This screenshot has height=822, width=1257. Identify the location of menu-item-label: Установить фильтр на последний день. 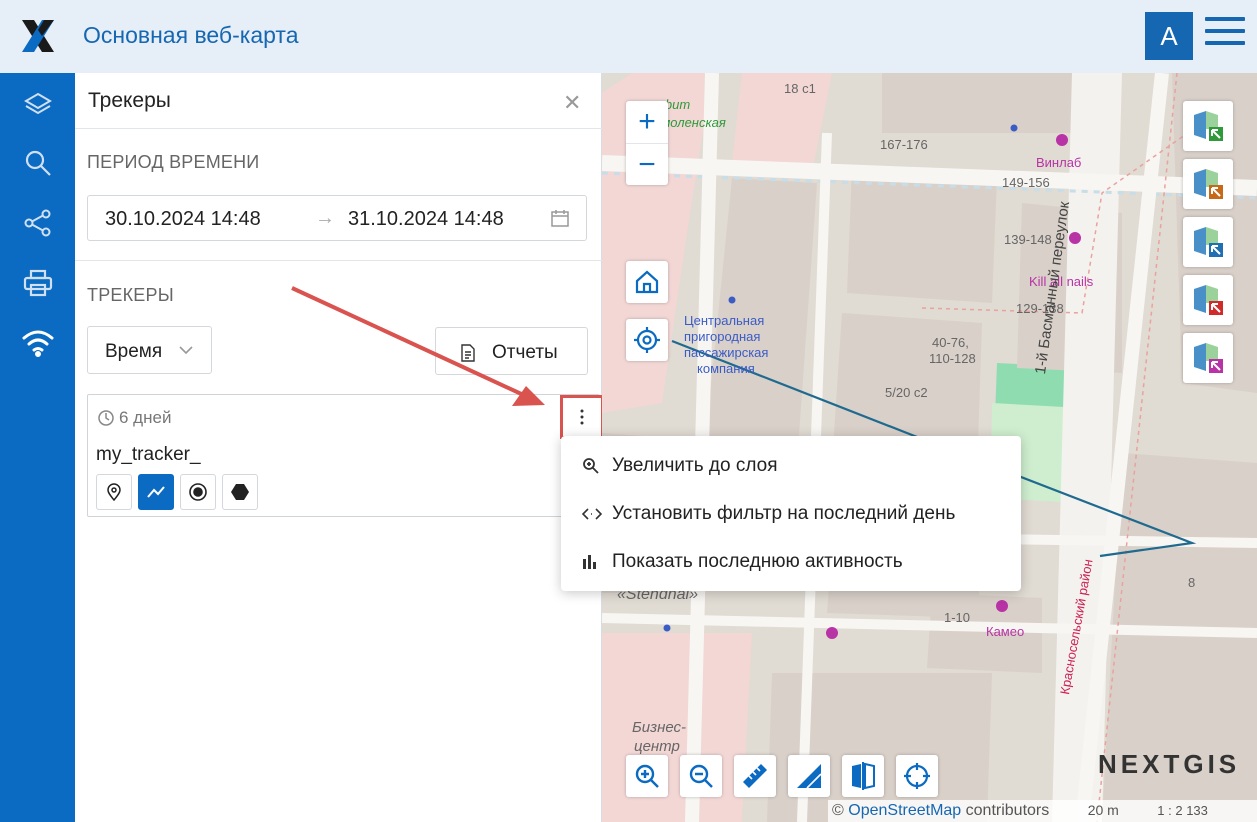
(784, 513).